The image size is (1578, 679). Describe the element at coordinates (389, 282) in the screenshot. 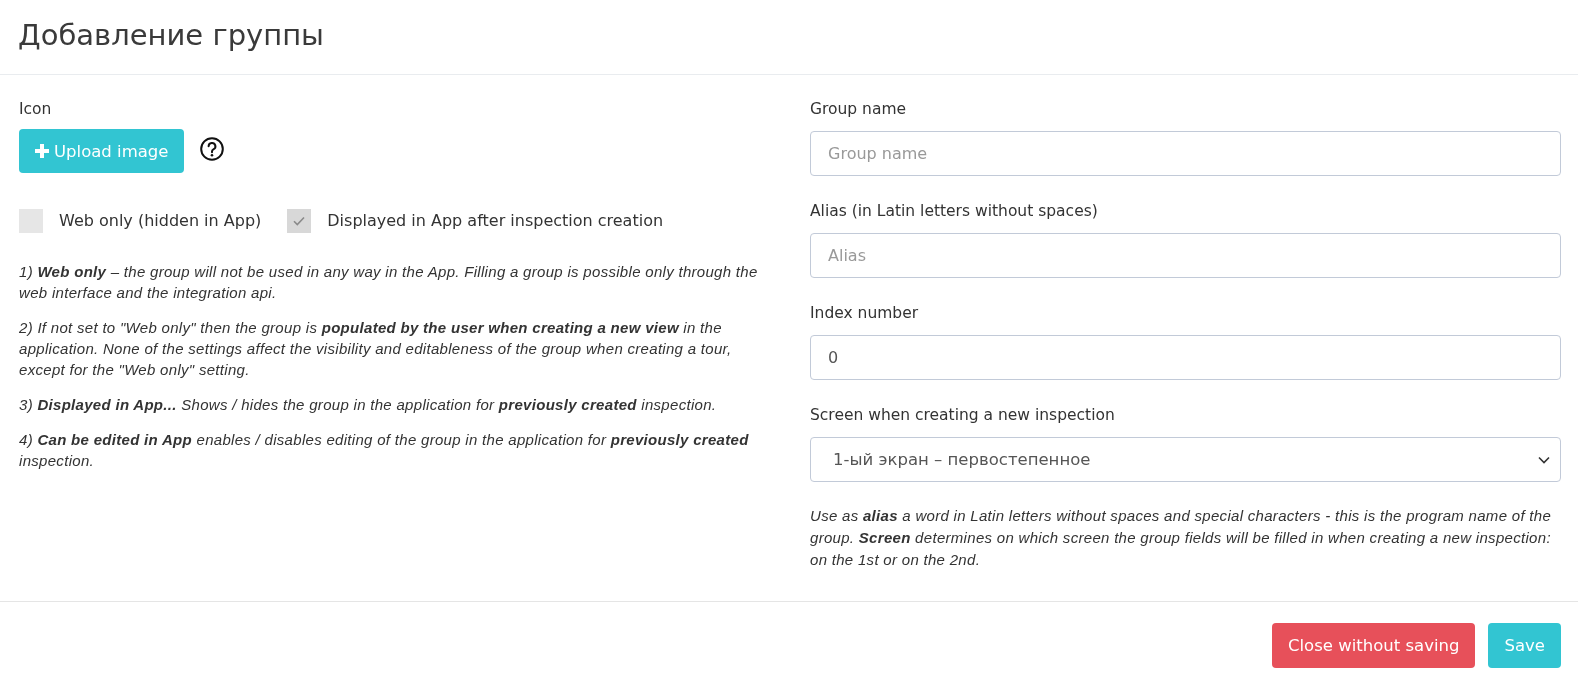

I see `help-note: 1) Web only – the group will not be used in any way in the App. Filling a group is possible only through the web interface and the integration api.` at that location.